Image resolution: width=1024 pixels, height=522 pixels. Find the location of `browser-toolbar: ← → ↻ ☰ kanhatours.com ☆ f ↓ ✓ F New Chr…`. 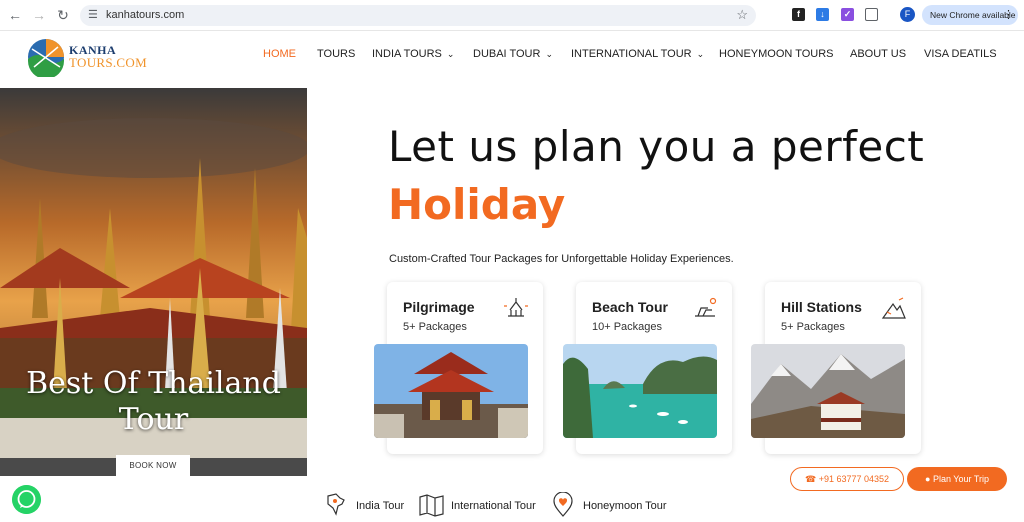

browser-toolbar: ← → ↻ ☰ kanhatours.com ☆ f ↓ ✓ F New Chr… is located at coordinates (512, 15).